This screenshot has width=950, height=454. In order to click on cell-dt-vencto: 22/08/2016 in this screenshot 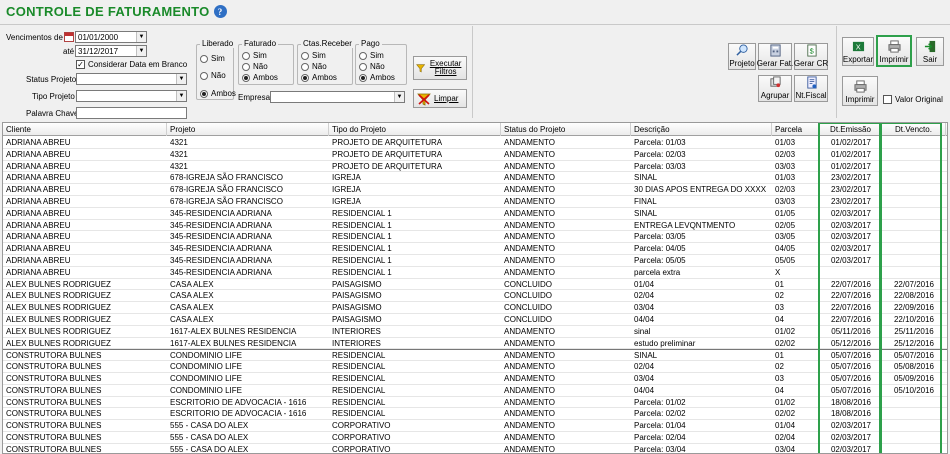, I will do `click(914, 296)`.